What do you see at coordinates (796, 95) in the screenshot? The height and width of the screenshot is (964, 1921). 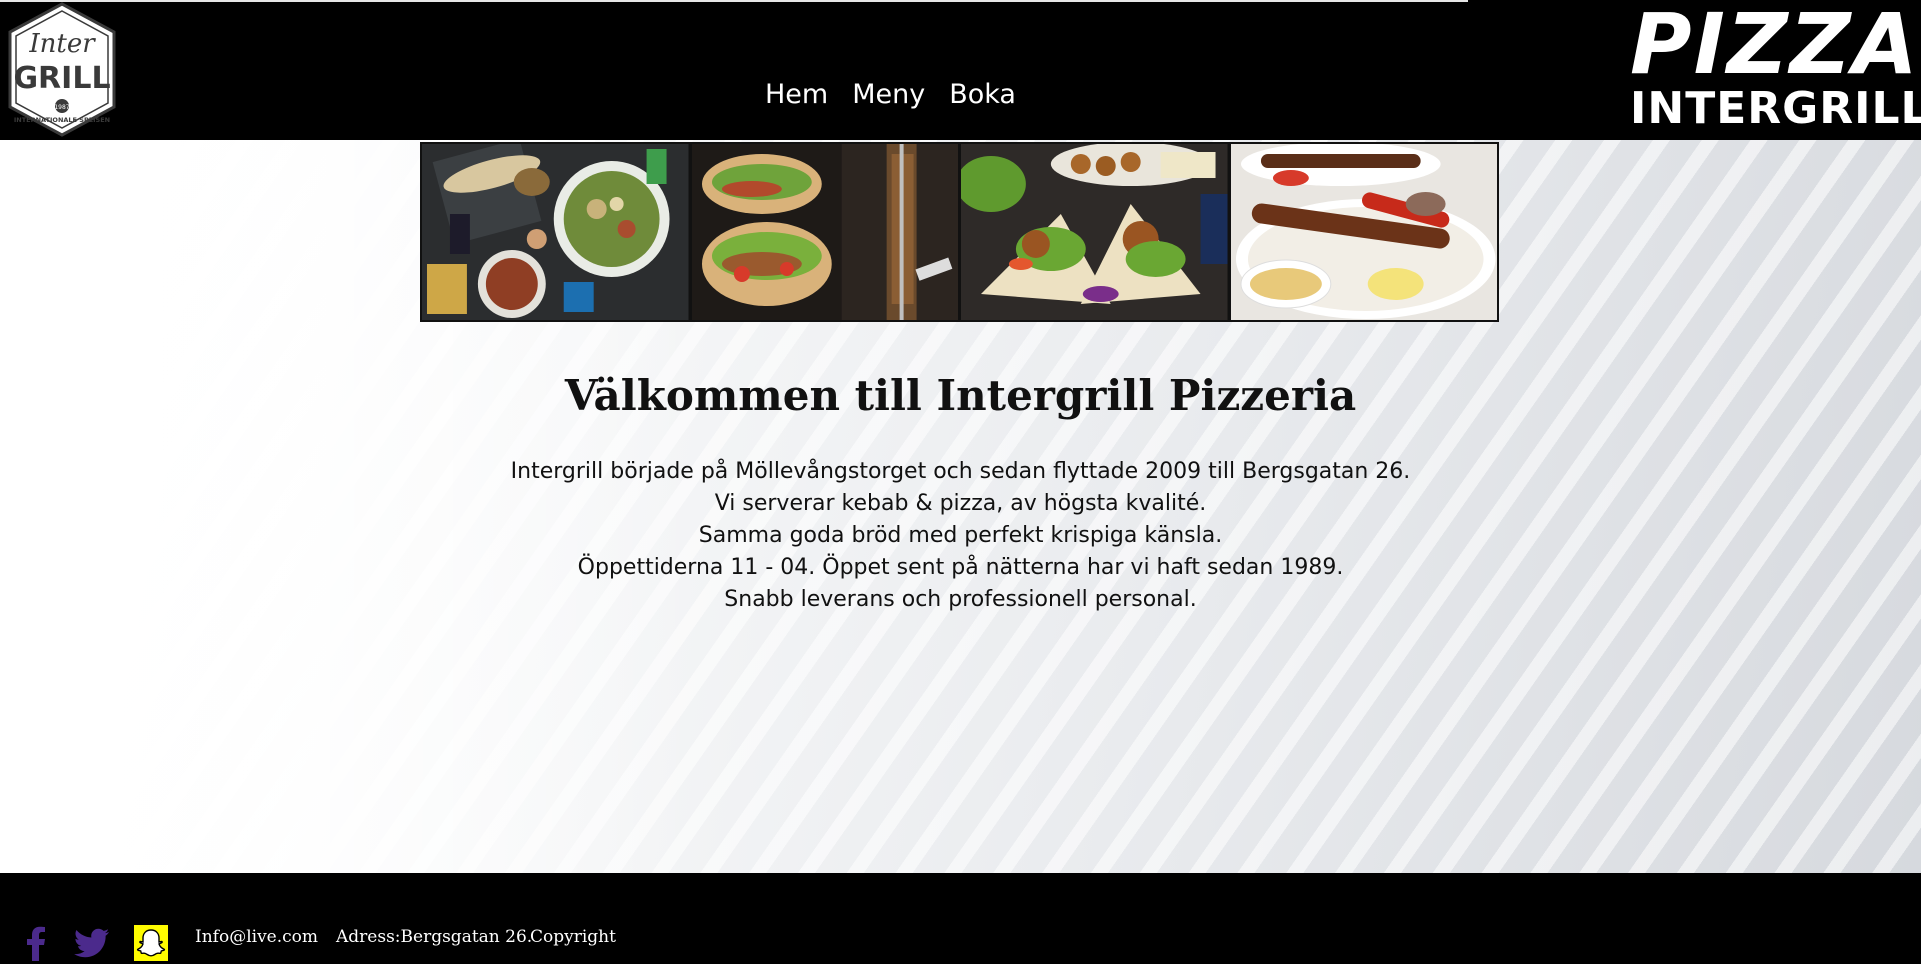 I see `nav-home: Hem` at bounding box center [796, 95].